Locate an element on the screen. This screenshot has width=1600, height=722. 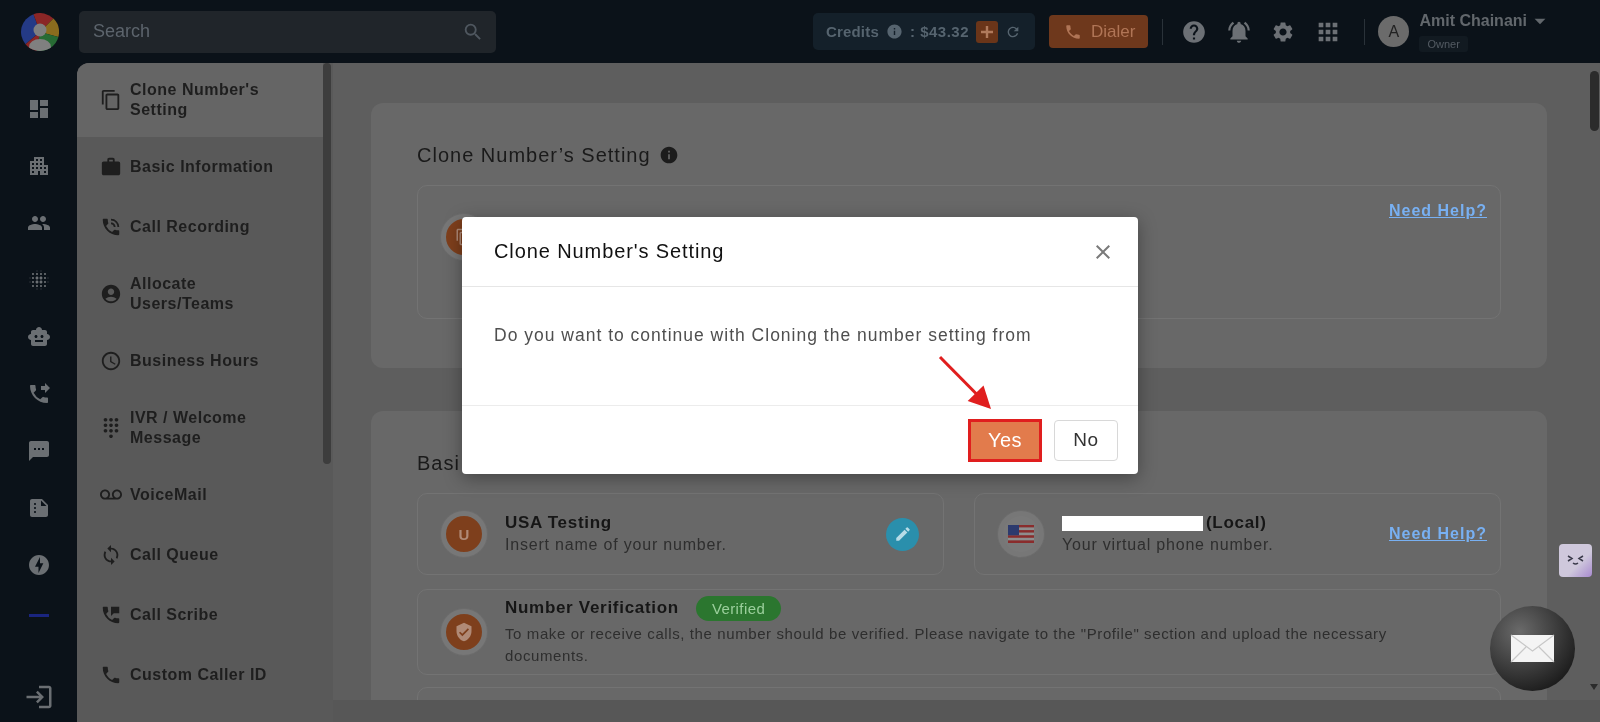
nav-item: Allocate Users/Teams is located at coordinates (200, 294).